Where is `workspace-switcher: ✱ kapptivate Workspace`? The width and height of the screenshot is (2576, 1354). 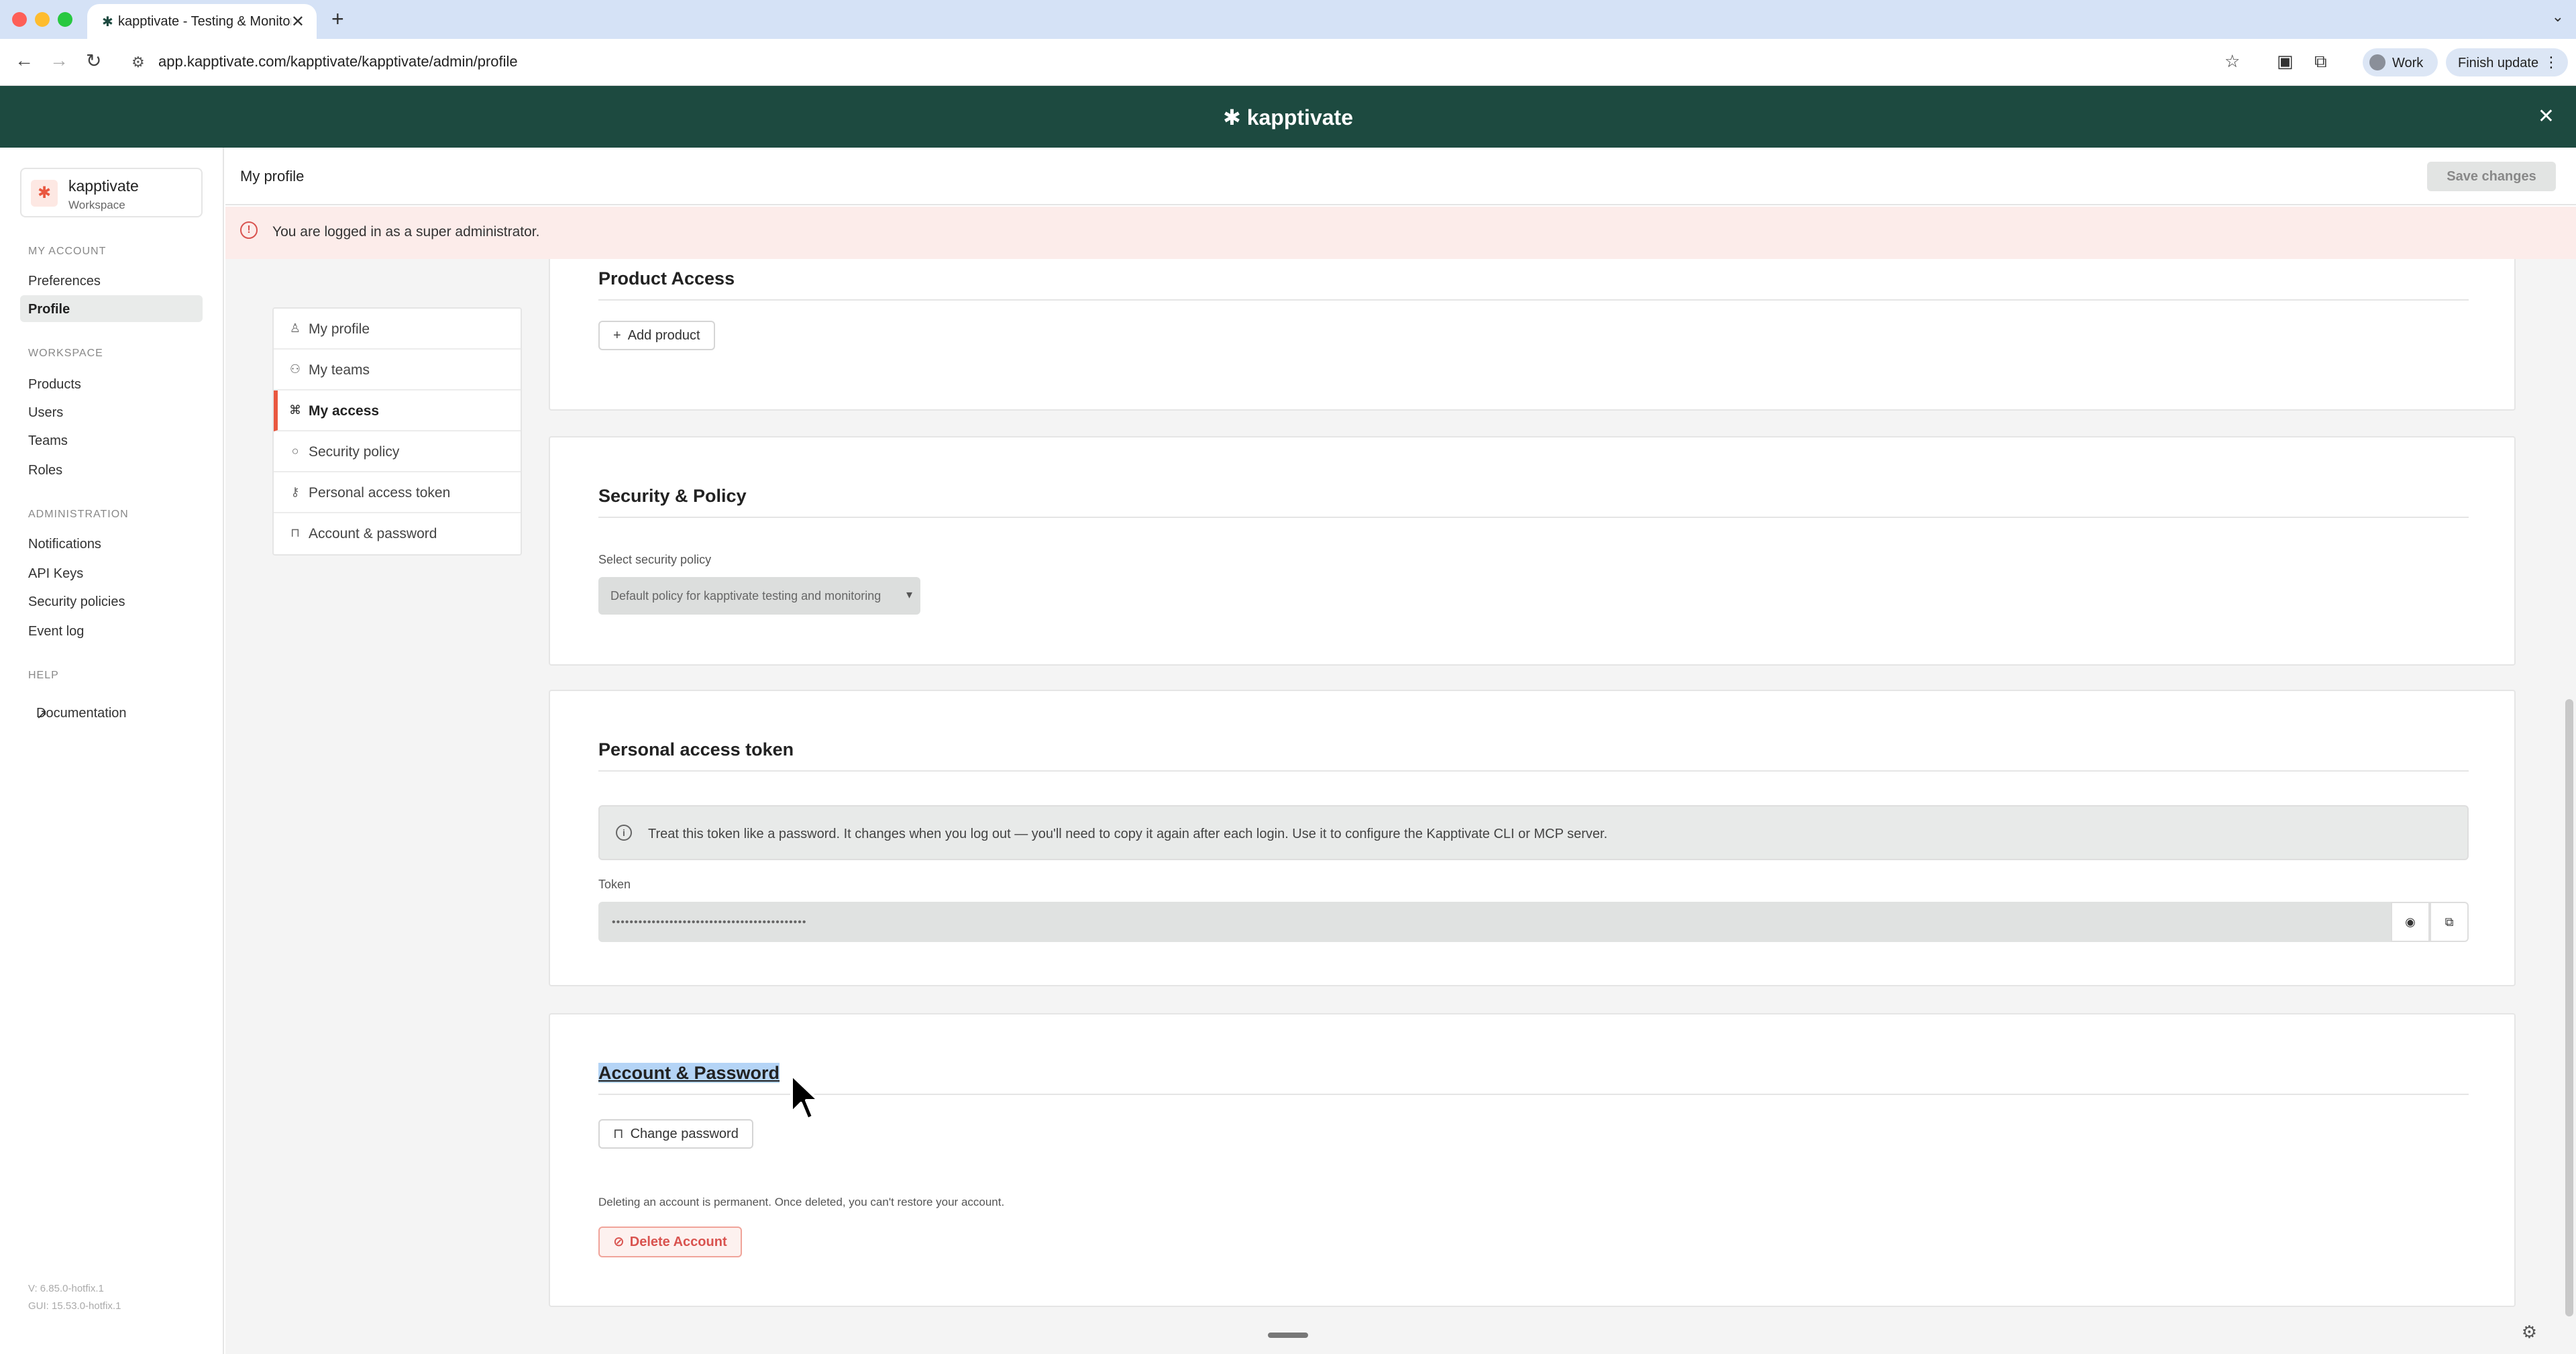
workspace-switcher: ✱ kapptivate Workspace is located at coordinates (111, 193).